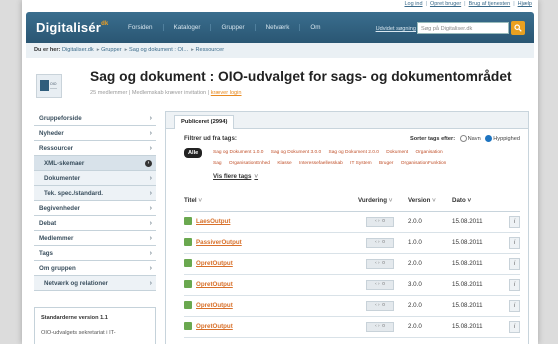 The height and width of the screenshot is (344, 558). What do you see at coordinates (49, 86) in the screenshot?
I see `group-logo: OIO ——` at bounding box center [49, 86].